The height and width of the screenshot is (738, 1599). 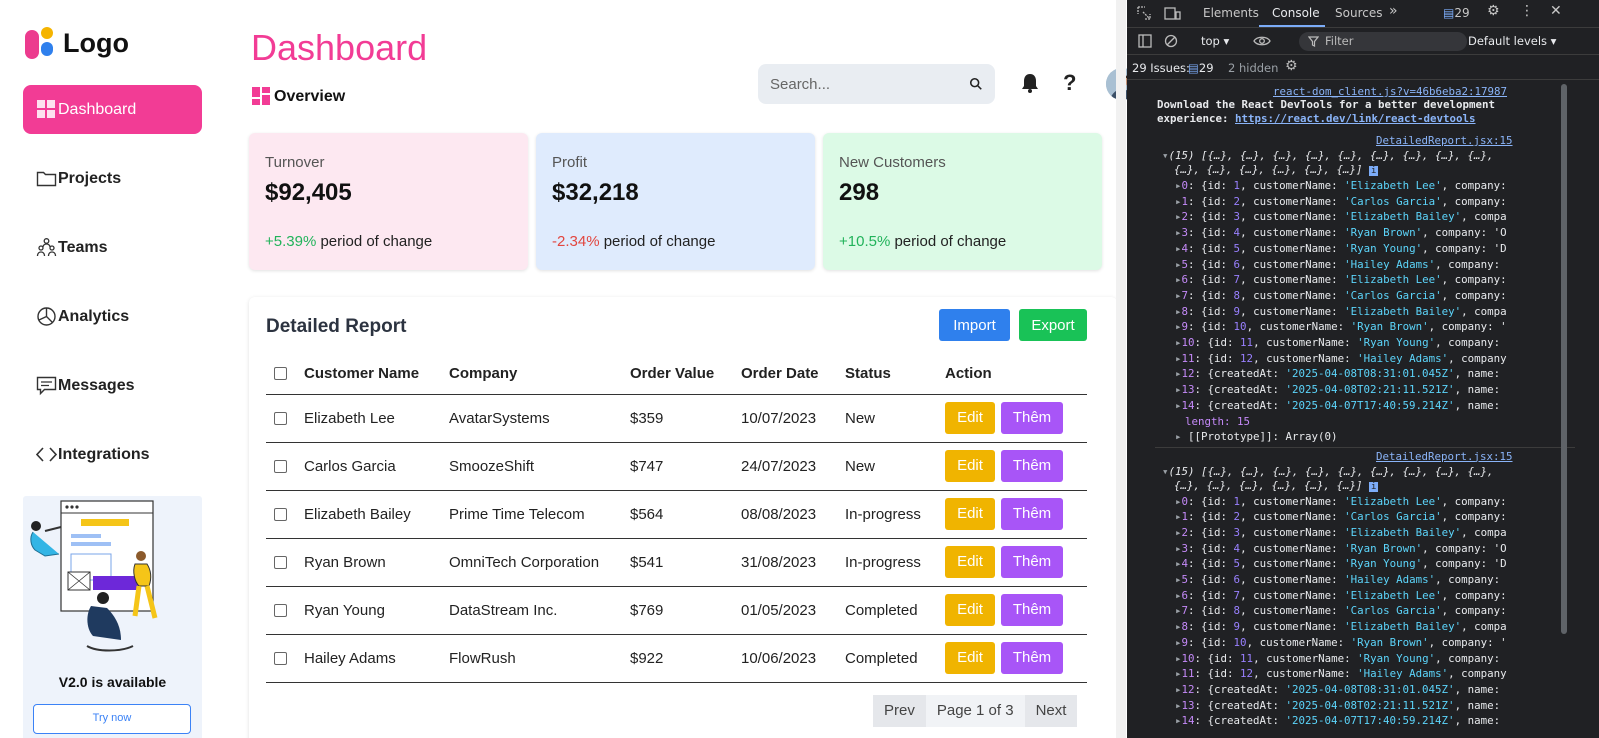 I want to click on col-header: Customer Name, so click(x=376, y=374).